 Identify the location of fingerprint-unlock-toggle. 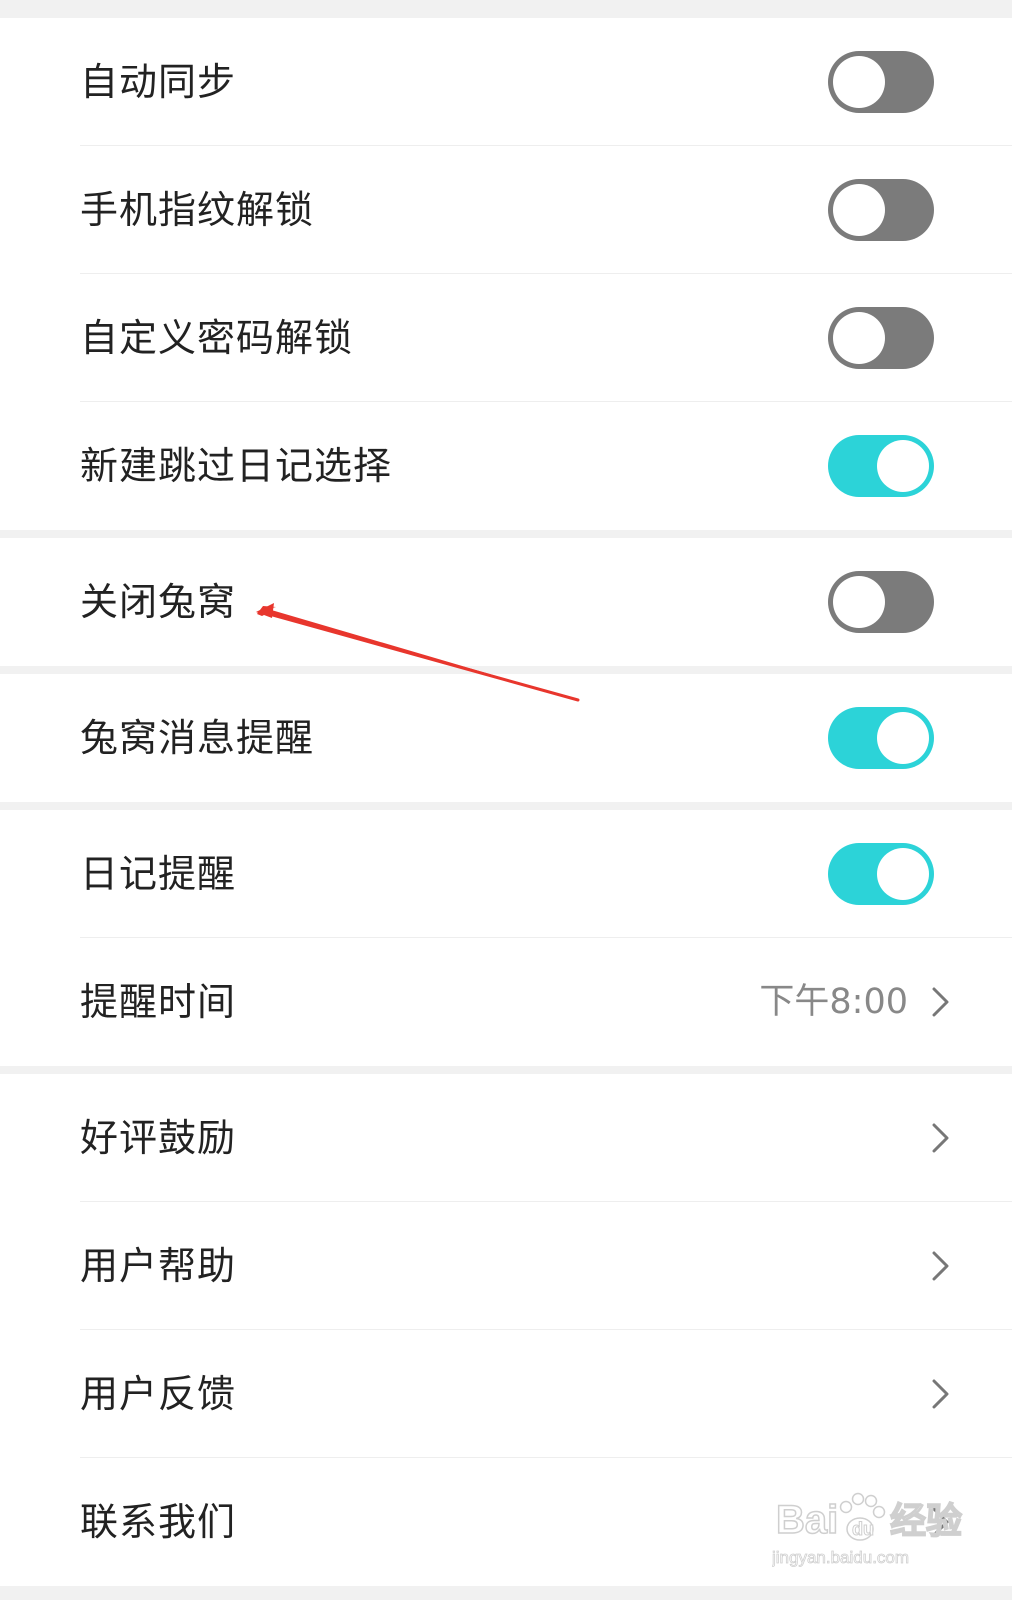
(881, 210).